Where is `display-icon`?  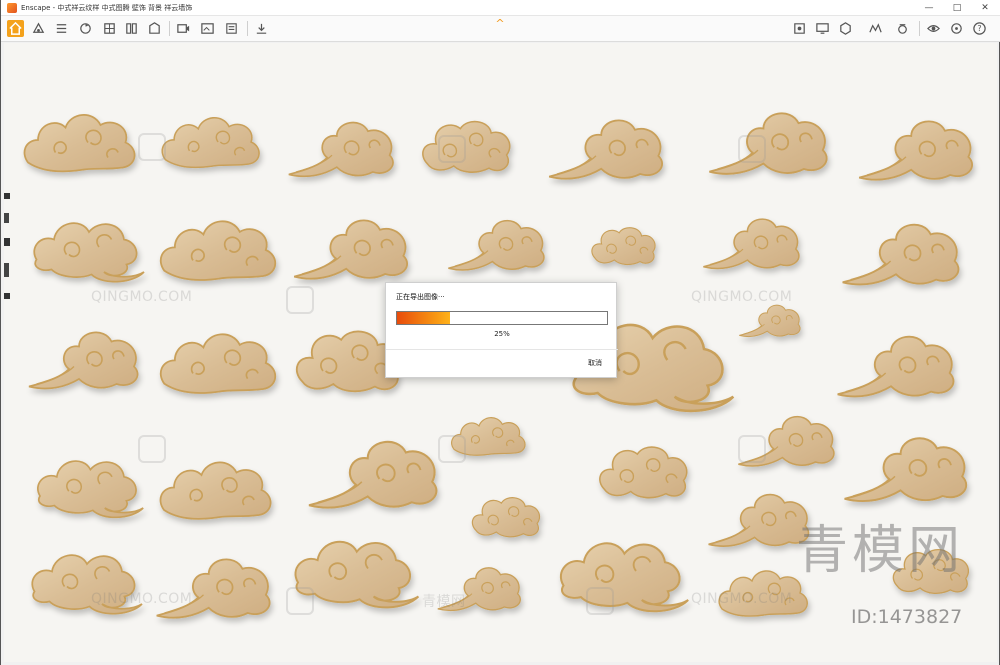 display-icon is located at coordinates (822, 28).